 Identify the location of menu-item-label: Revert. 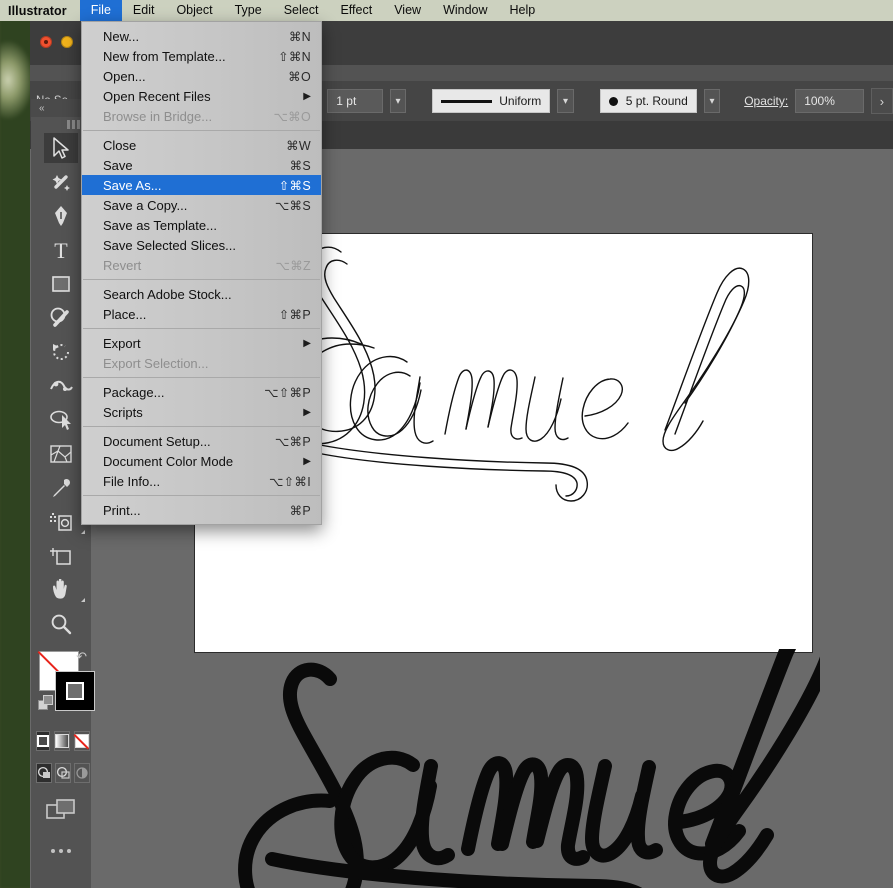
(122, 265).